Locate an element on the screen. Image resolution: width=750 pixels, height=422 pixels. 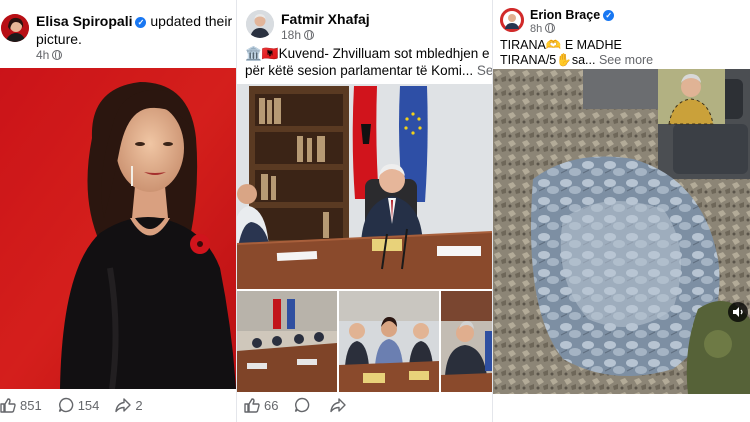
post-timestamp: 4h is located at coordinates (49, 55).